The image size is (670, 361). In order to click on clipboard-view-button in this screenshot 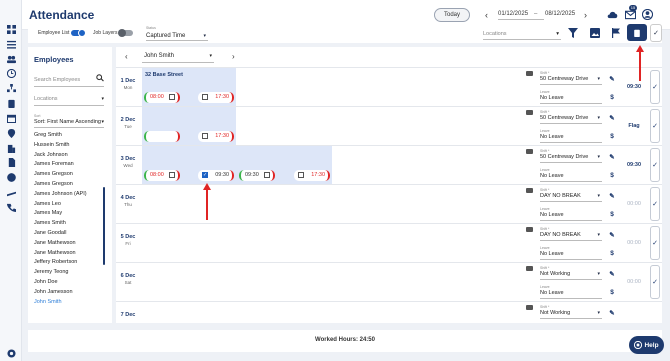, I will do `click(637, 32)`.